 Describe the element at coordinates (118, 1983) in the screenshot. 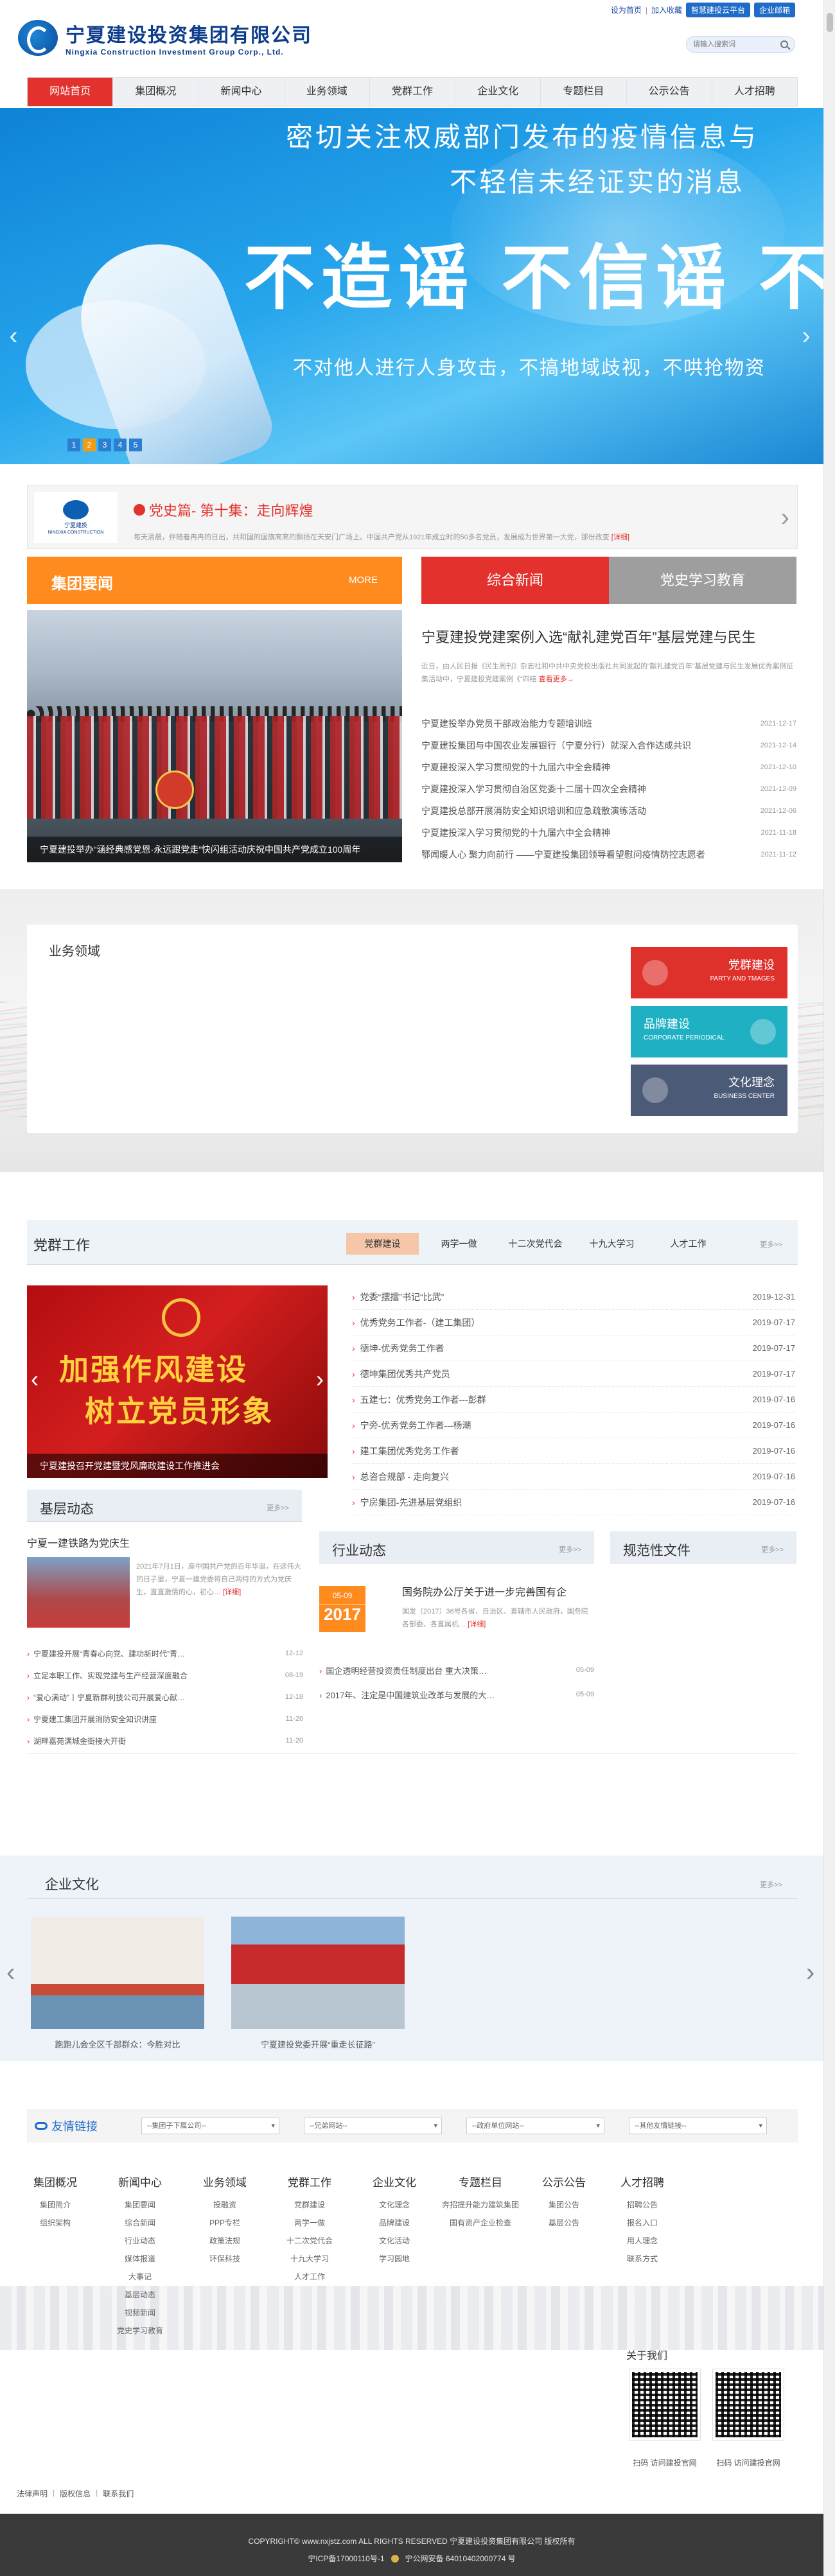

I see `culture-item: 跑跑儿会全区千部群众：今胜对比` at that location.